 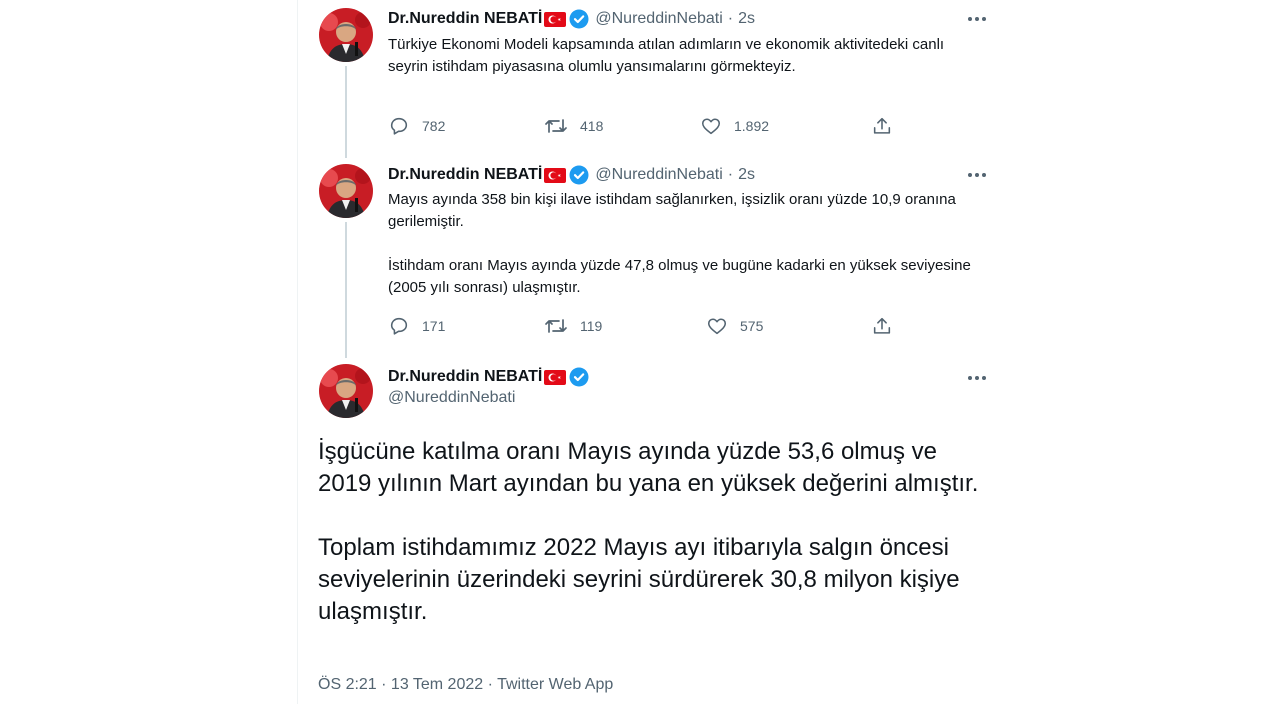 What do you see at coordinates (591, 326) in the screenshot?
I see `retweet-count: 119` at bounding box center [591, 326].